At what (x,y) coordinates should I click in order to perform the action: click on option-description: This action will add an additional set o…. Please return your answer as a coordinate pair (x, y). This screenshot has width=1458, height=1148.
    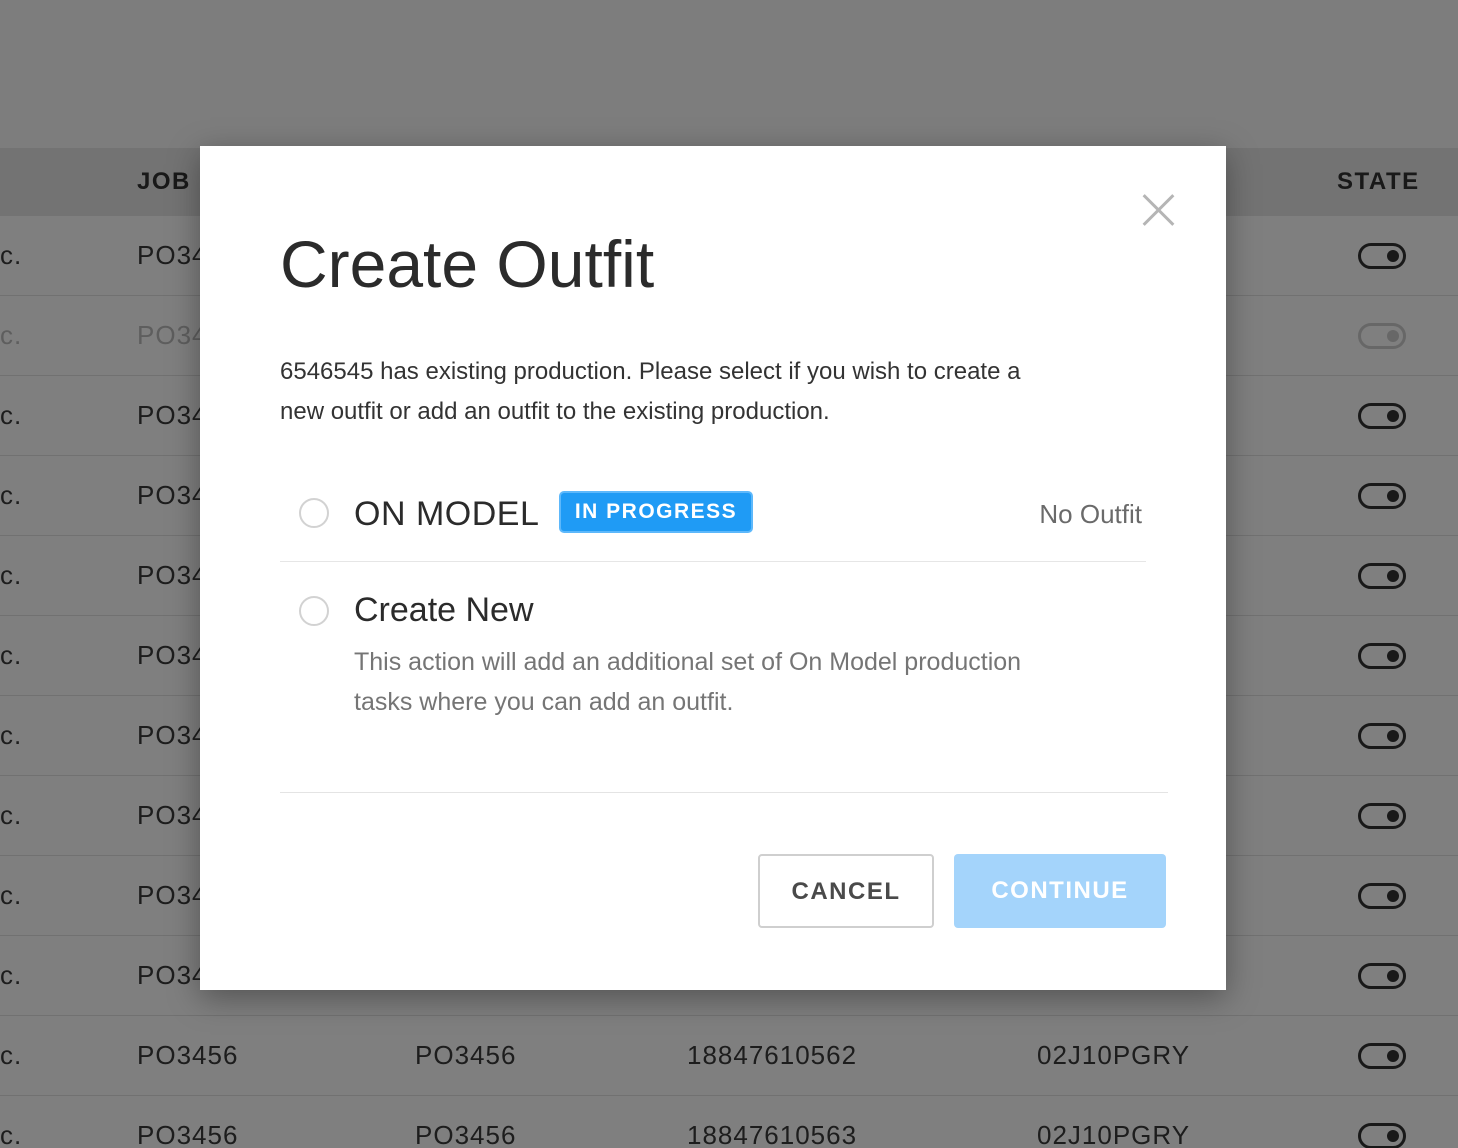
    Looking at the image, I should click on (688, 682).